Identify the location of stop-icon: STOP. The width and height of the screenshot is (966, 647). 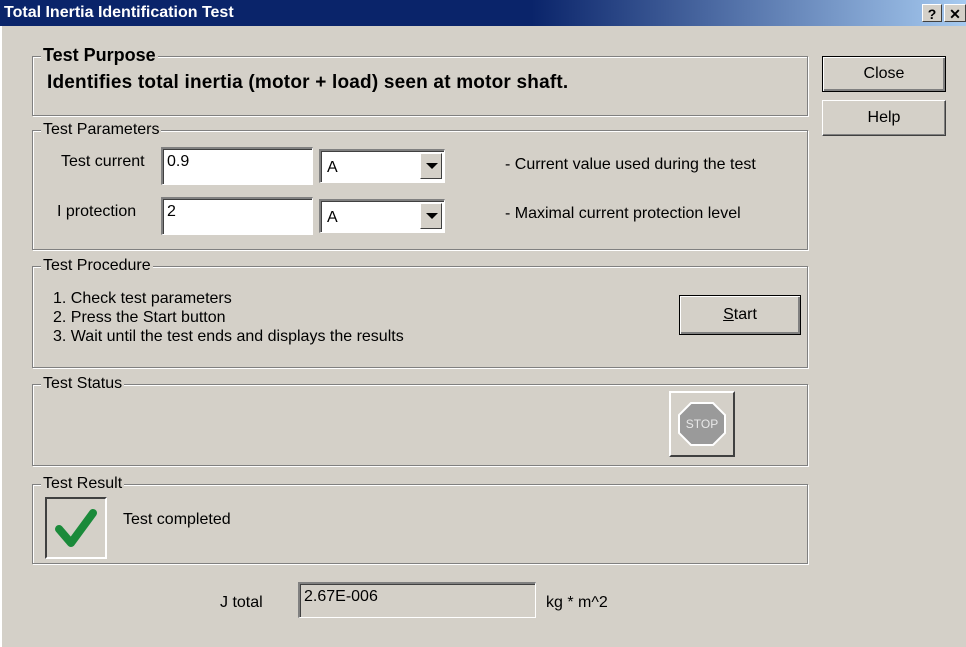
(702, 424).